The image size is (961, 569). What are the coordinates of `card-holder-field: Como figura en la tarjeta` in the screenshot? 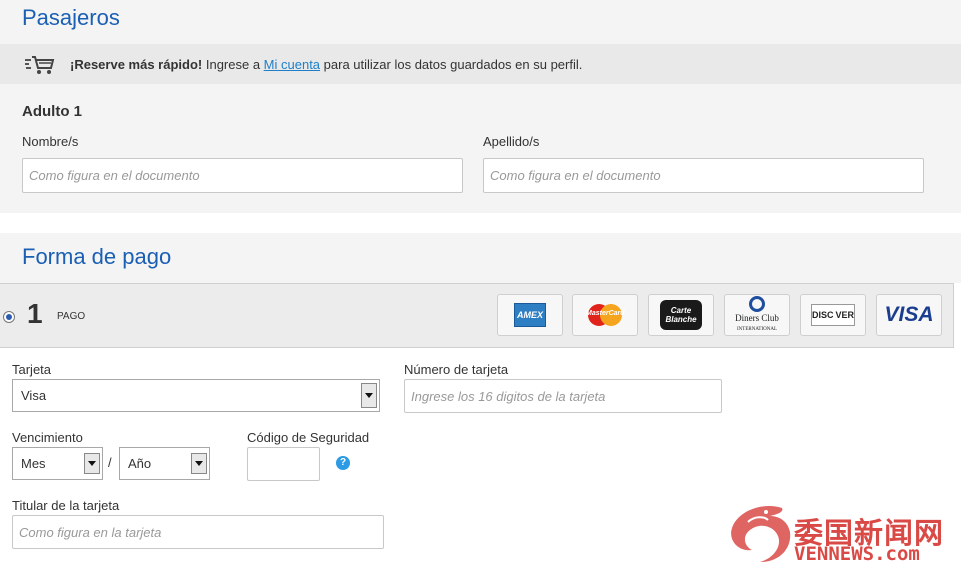 It's located at (198, 532).